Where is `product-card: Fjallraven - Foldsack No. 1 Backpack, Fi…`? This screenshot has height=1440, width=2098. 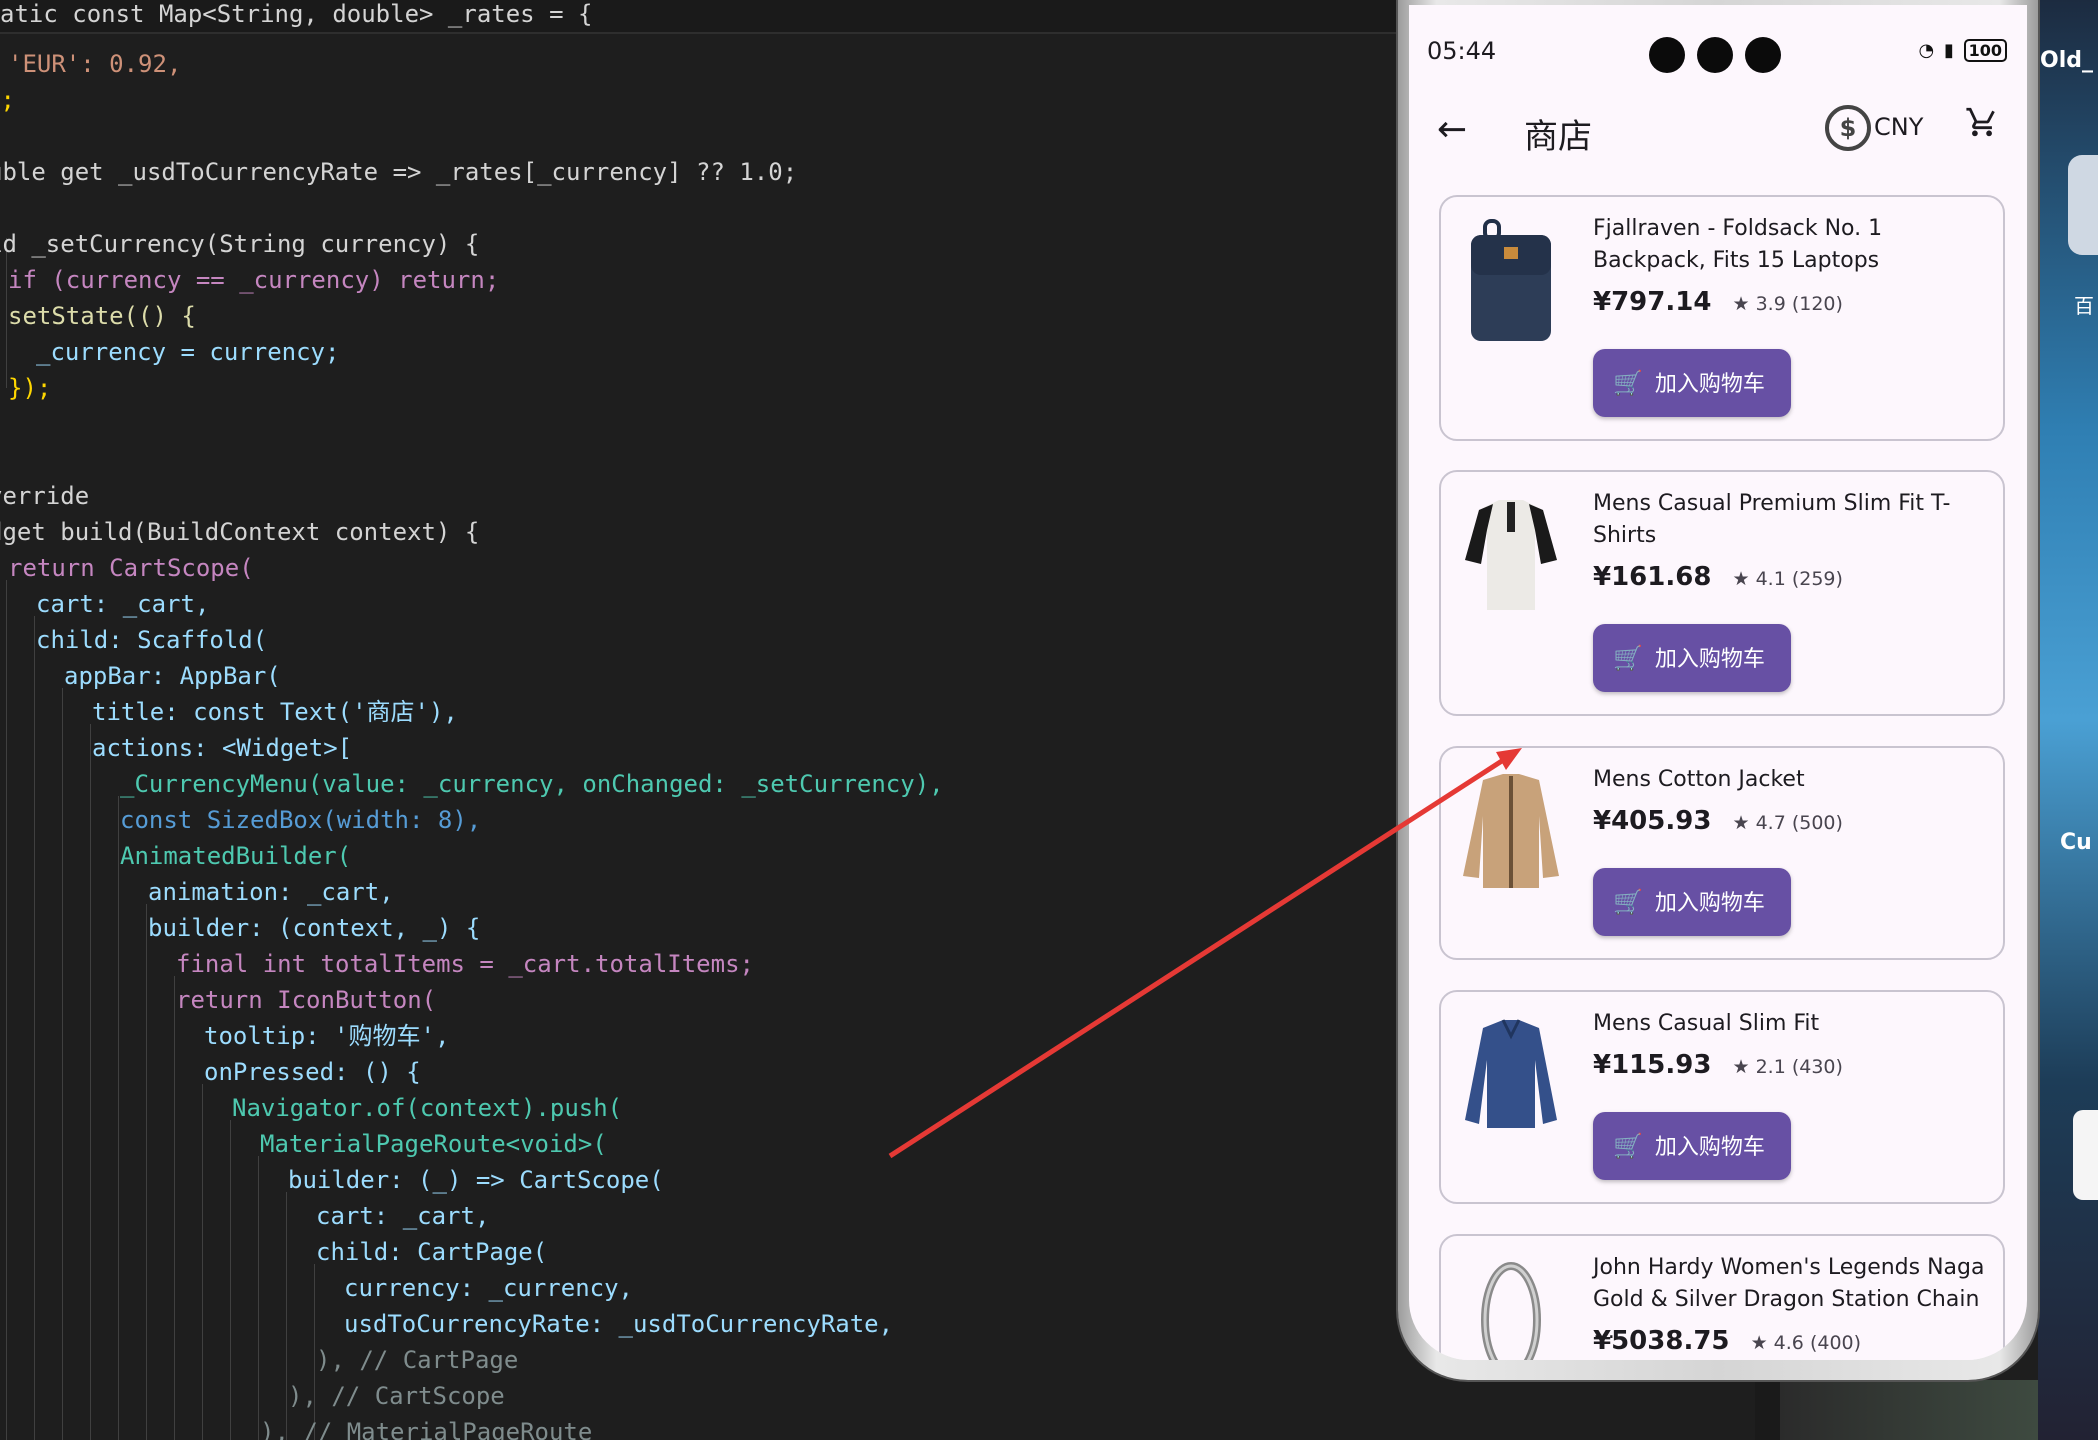
product-card: Fjallraven - Foldsack No. 1 Backpack, Fi… is located at coordinates (1722, 318).